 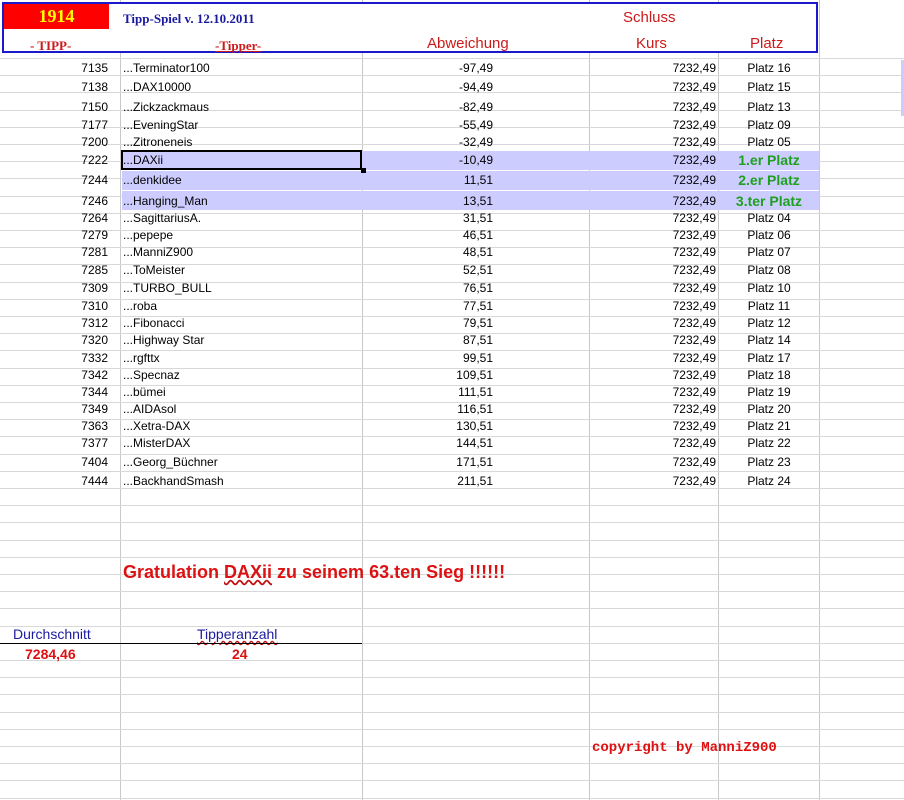 I want to click on tipp-cell: 7244, so click(x=74, y=180).